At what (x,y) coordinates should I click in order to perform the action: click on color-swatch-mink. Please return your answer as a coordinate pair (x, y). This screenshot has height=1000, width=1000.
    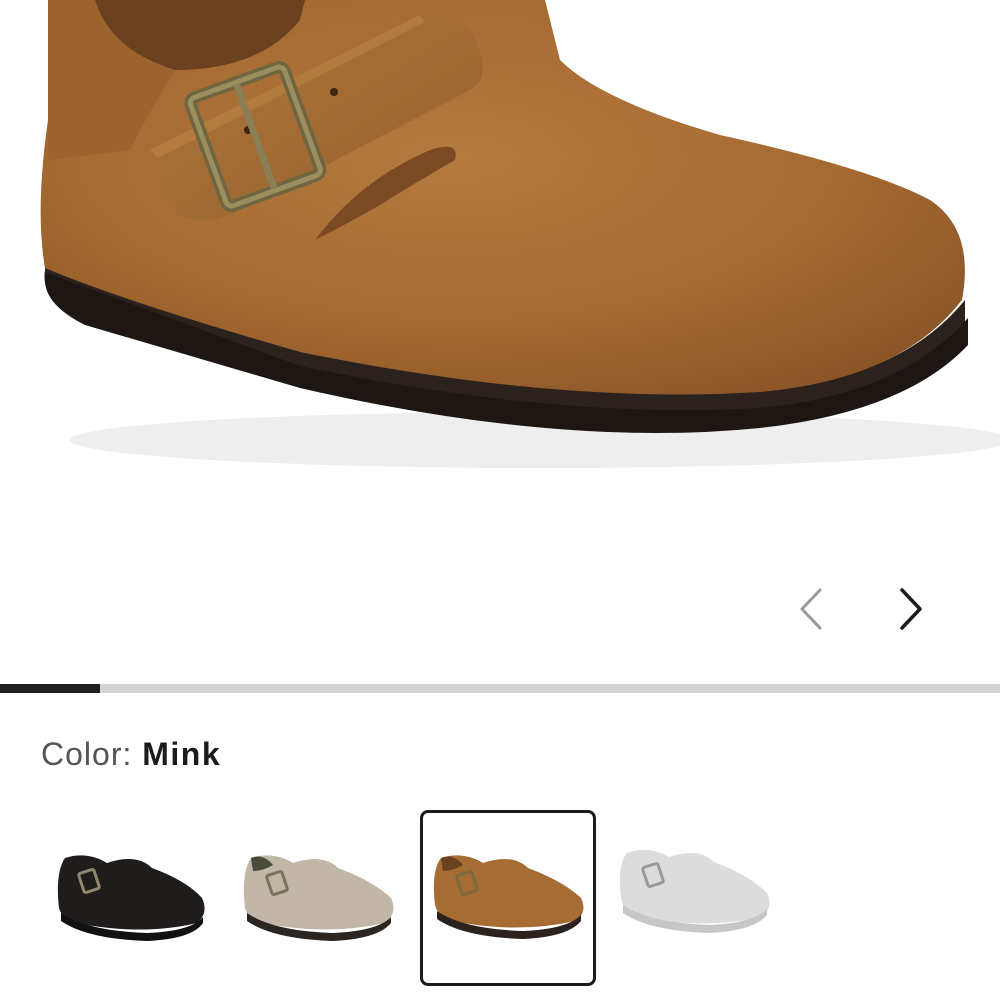
    Looking at the image, I should click on (508, 898).